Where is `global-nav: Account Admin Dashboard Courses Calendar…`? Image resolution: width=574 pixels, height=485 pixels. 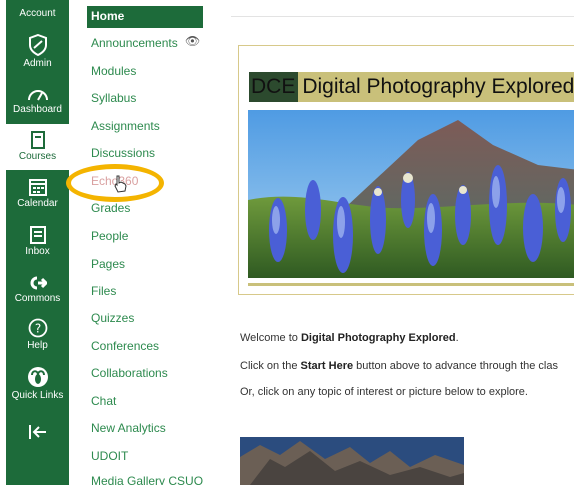
global-nav: Account Admin Dashboard Courses Calendar… is located at coordinates (37, 242).